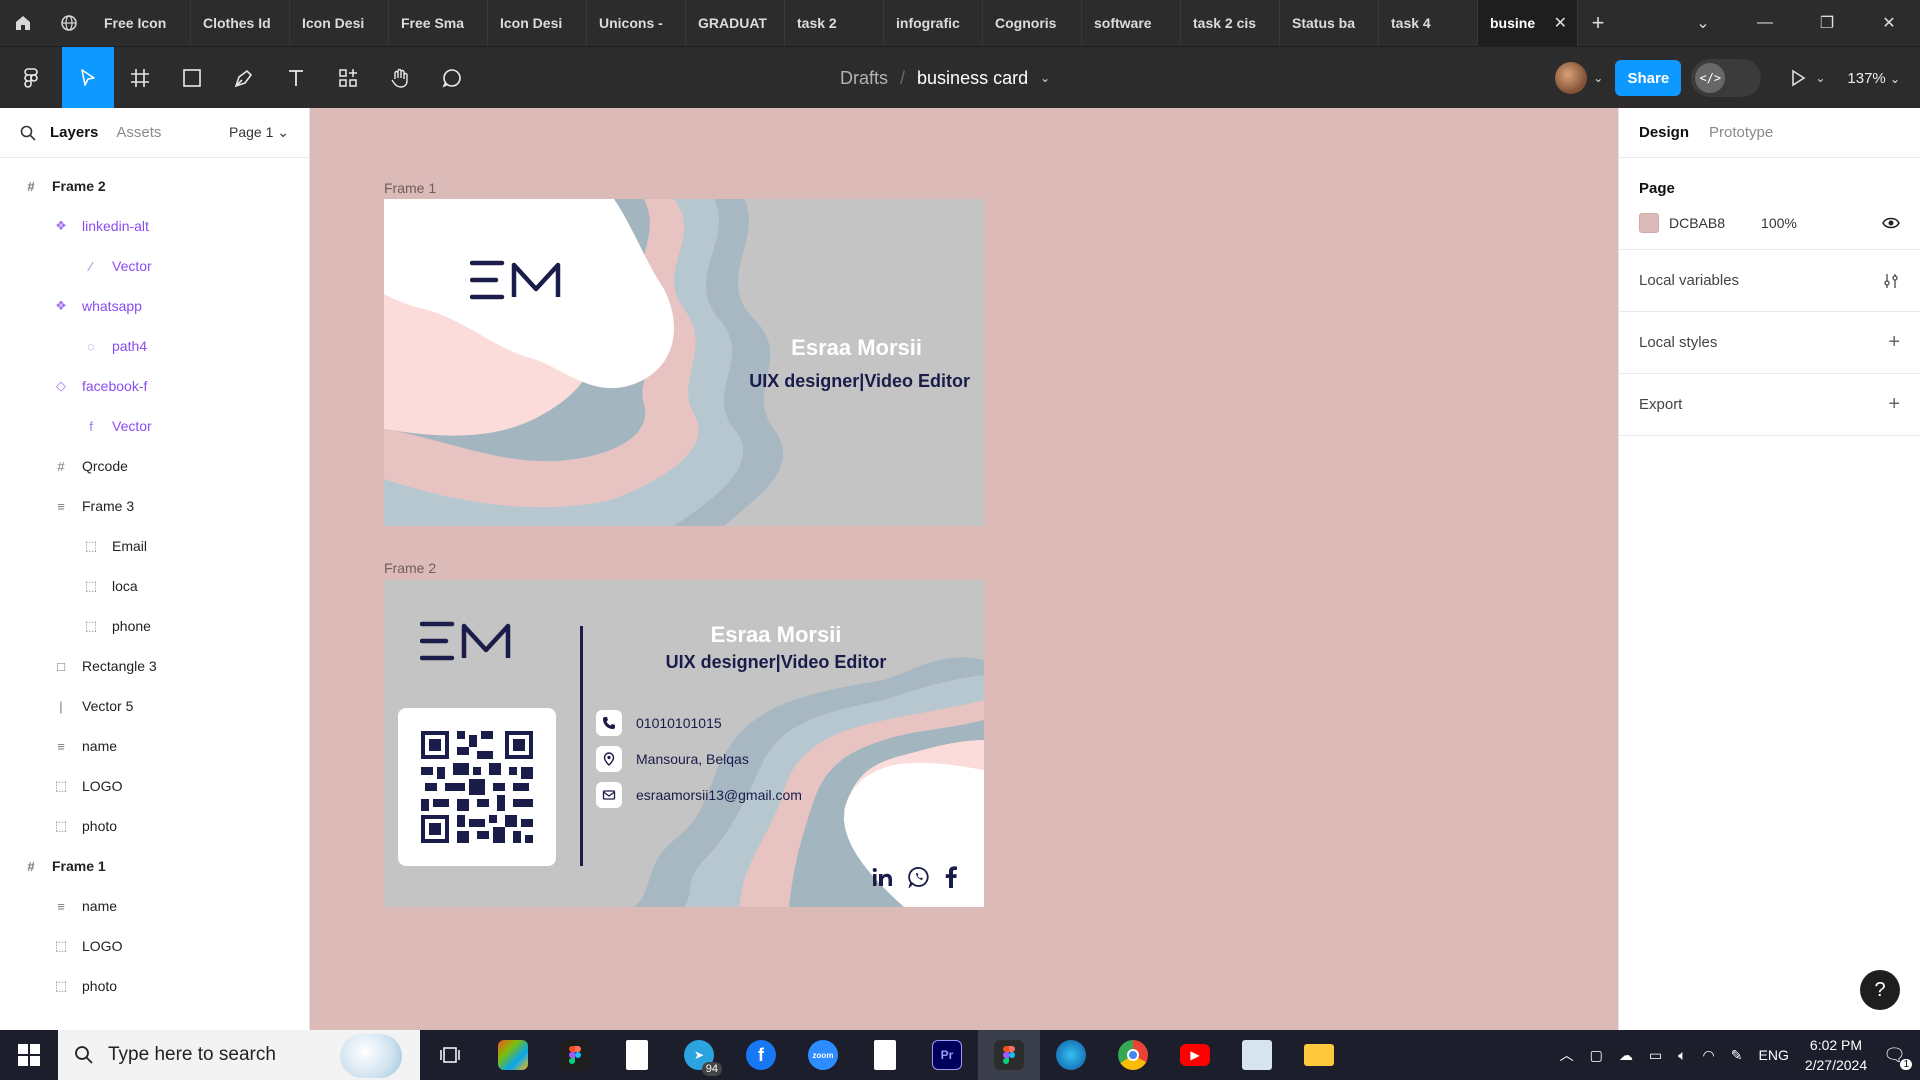 This screenshot has height=1080, width=1920. I want to click on color-swatch, so click(1649, 223).